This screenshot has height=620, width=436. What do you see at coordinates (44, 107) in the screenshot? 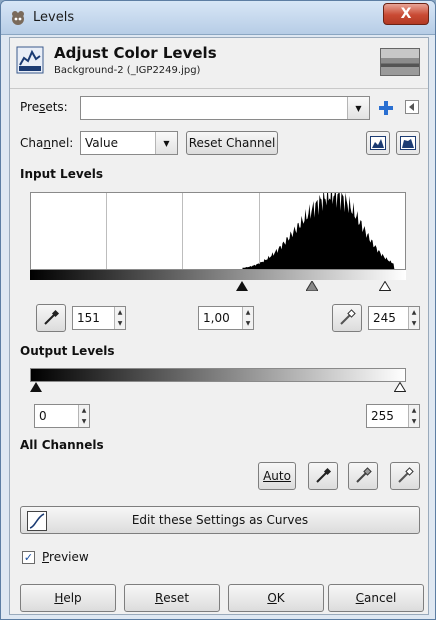
I see `presets-label: Presets:` at bounding box center [44, 107].